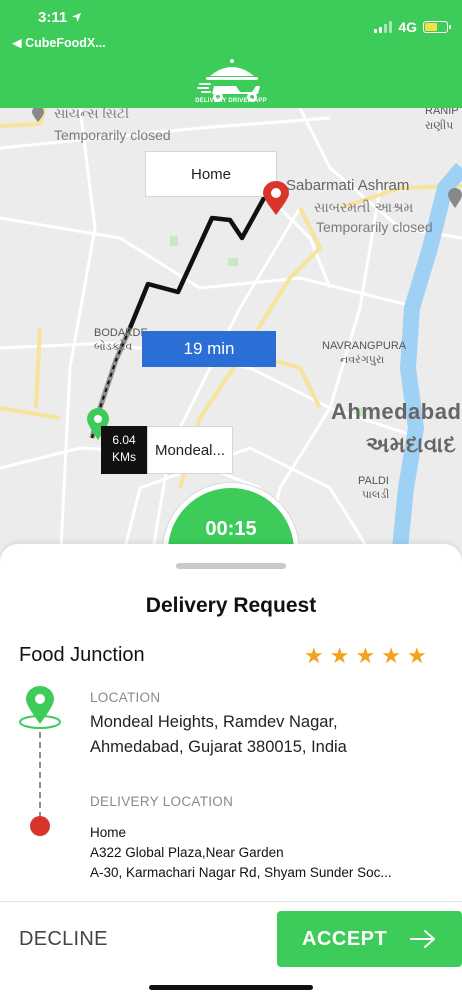 The width and height of the screenshot is (462, 1000). What do you see at coordinates (364, 207) in the screenshot?
I see `map-label-ashram-gu: સાબરમતી આશ્રમ` at bounding box center [364, 207].